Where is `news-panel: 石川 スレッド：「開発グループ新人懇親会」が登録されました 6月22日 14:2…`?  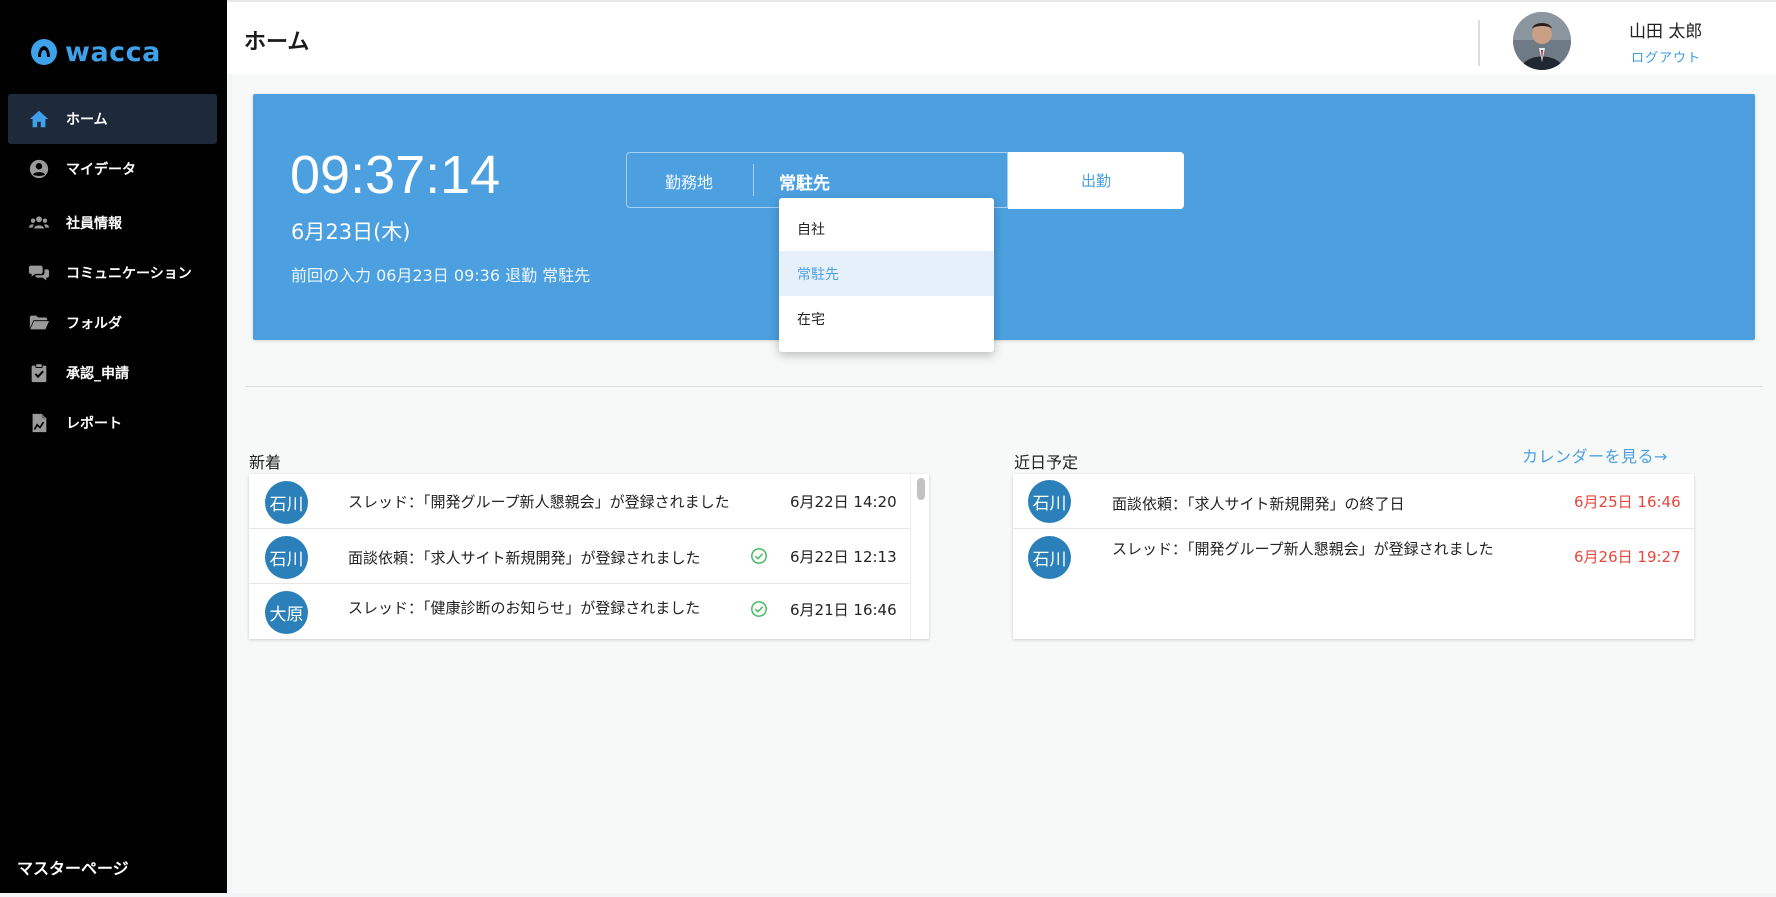 news-panel: 石川 スレッド：「開発グループ新人懇親会」が登録されました 6月22日 14:2… is located at coordinates (589, 556).